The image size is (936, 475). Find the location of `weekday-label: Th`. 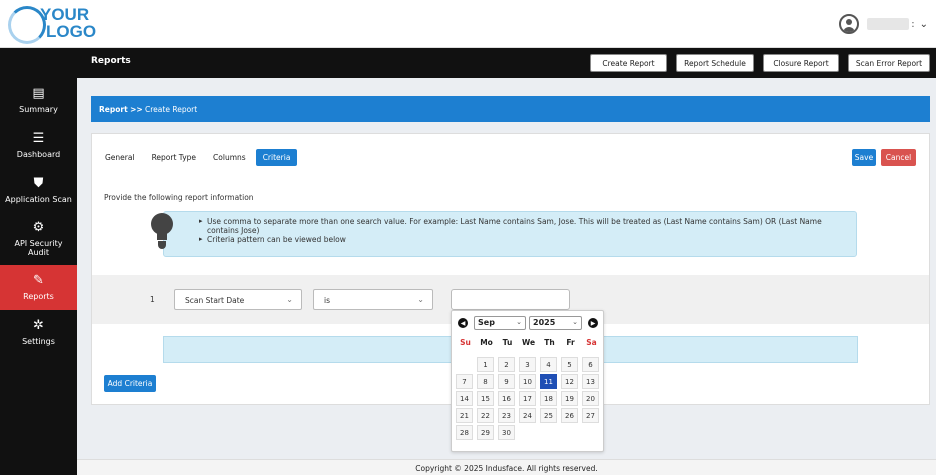

weekday-label: Th is located at coordinates (549, 342).